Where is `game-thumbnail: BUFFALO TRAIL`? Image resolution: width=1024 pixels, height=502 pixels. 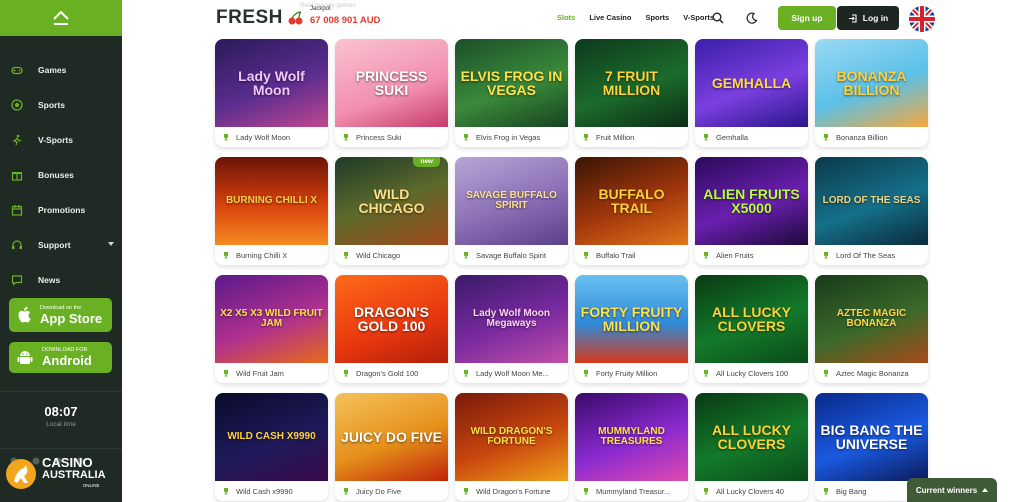
game-thumbnail: BUFFALO TRAIL is located at coordinates (631, 201).